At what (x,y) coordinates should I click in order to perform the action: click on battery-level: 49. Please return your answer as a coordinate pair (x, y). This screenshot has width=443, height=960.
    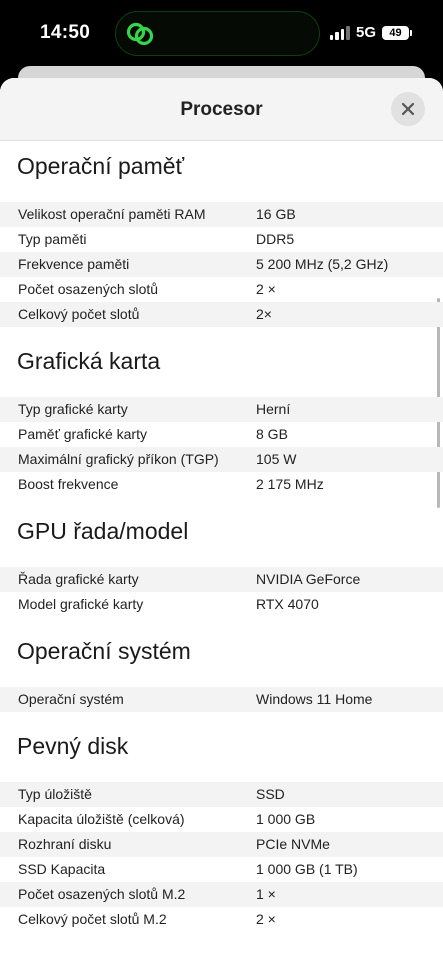
    Looking at the image, I should click on (395, 32).